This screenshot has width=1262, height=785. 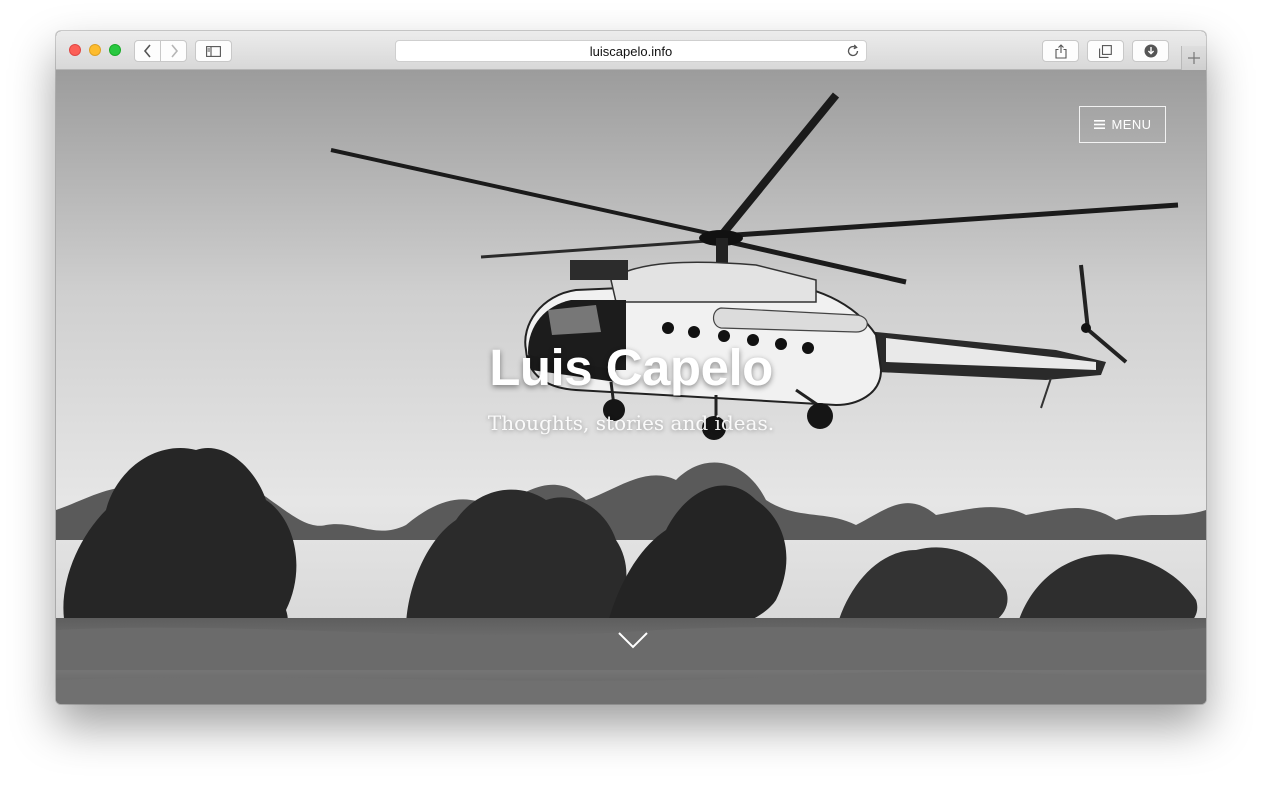 I want to click on zoom-window-button, so click(x=115, y=50).